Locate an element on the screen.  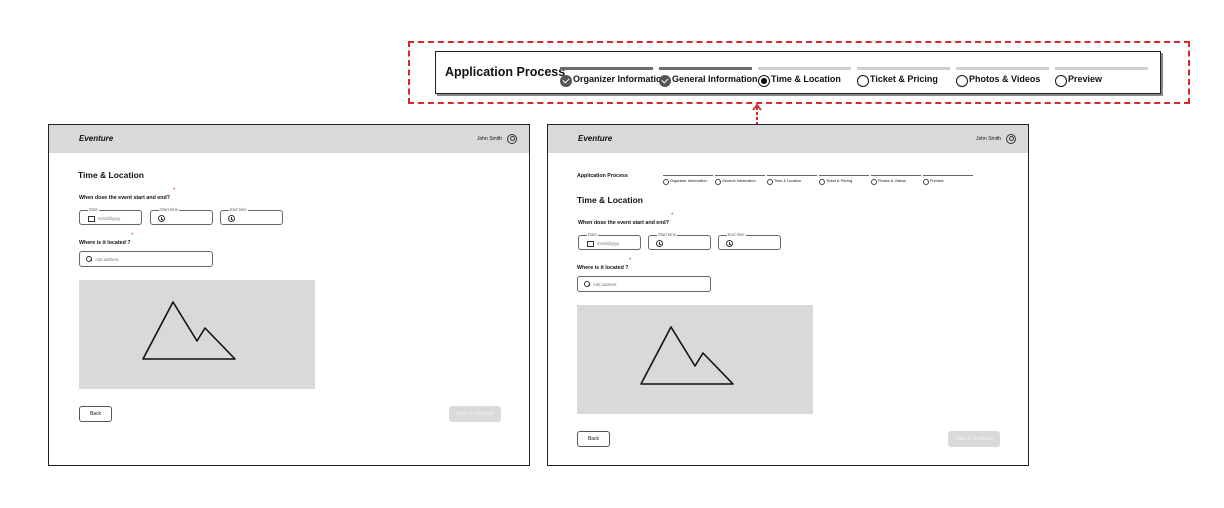
zoom-step-ticket-pricing: Ticket & Pricing is located at coordinates (903, 79).